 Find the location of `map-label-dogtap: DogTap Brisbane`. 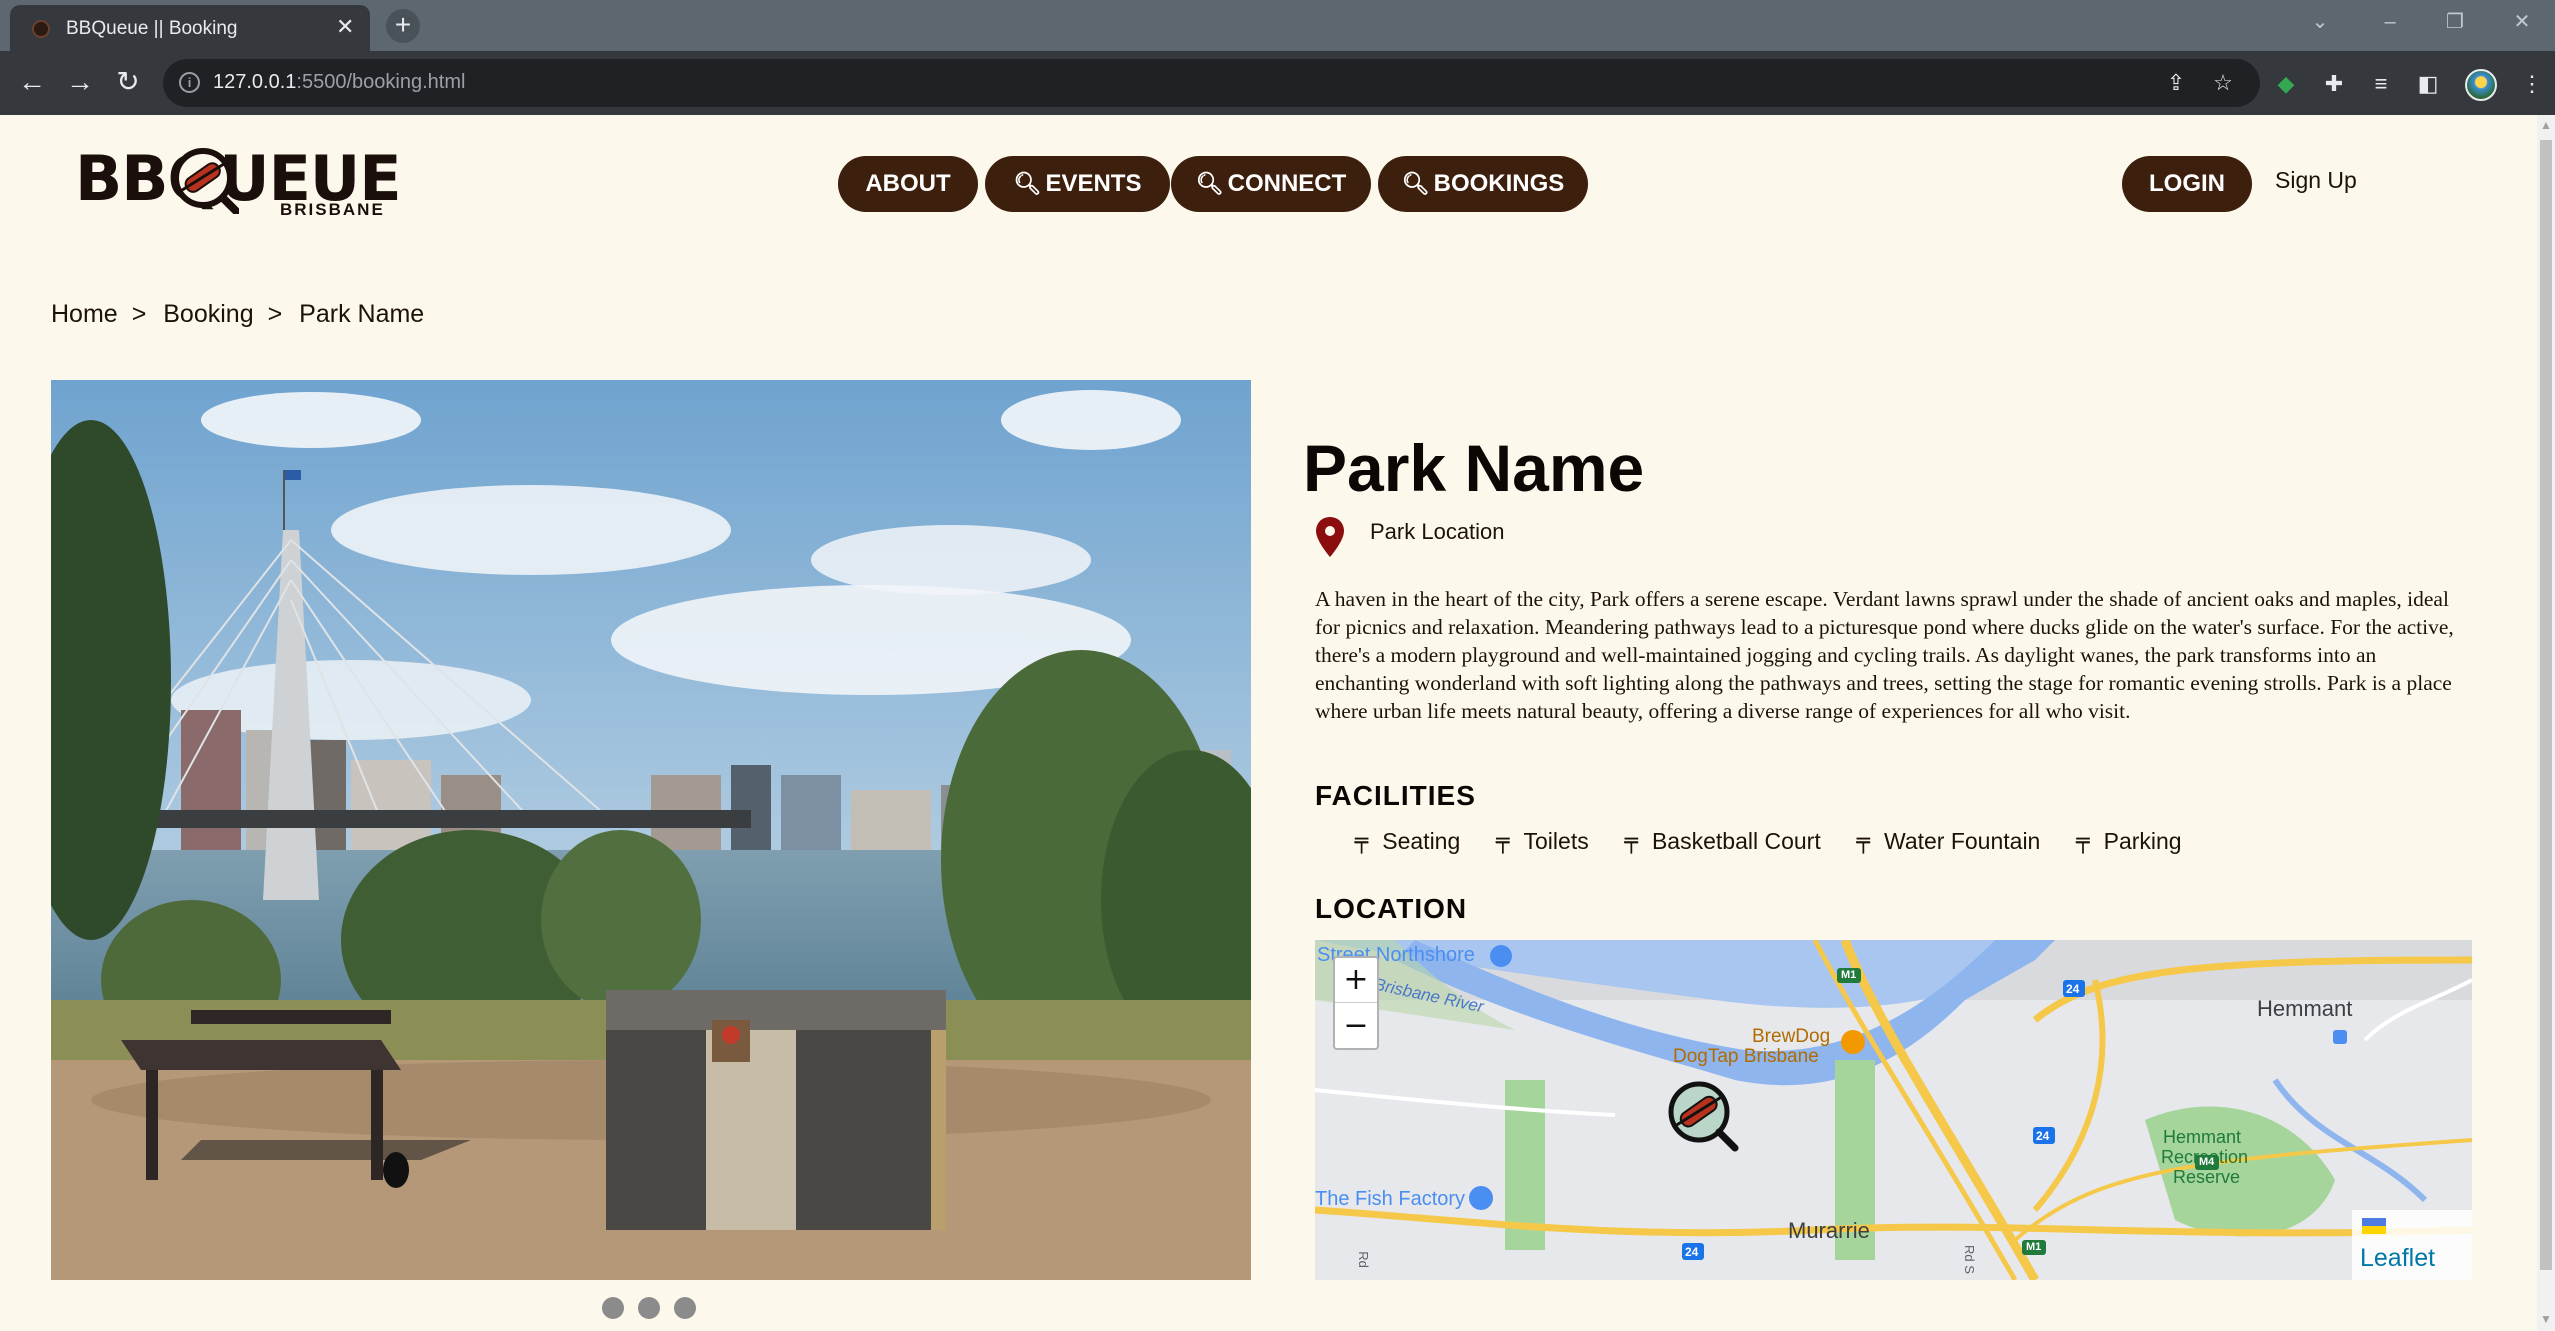

map-label-dogtap: DogTap Brisbane is located at coordinates (1746, 1056).